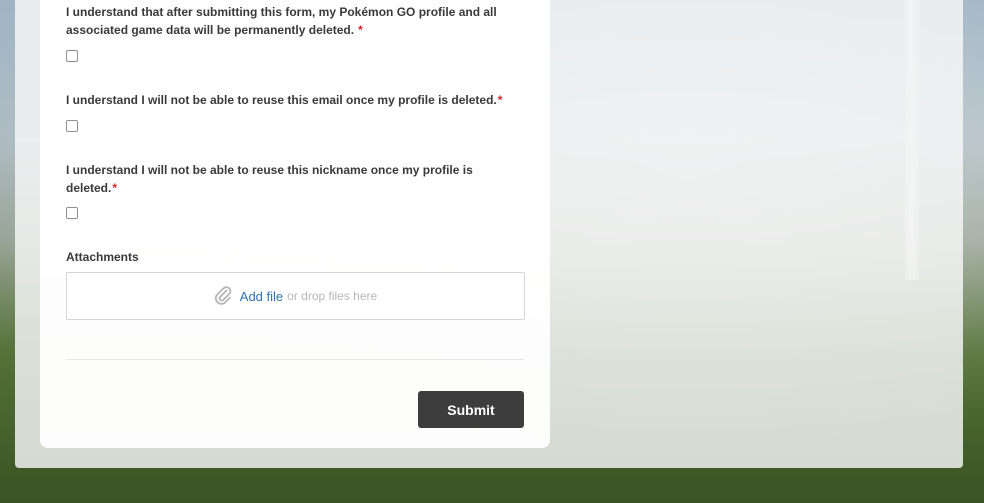 This screenshot has width=984, height=503. Describe the element at coordinates (102, 257) in the screenshot. I see `attachments-label: Attachments` at that location.